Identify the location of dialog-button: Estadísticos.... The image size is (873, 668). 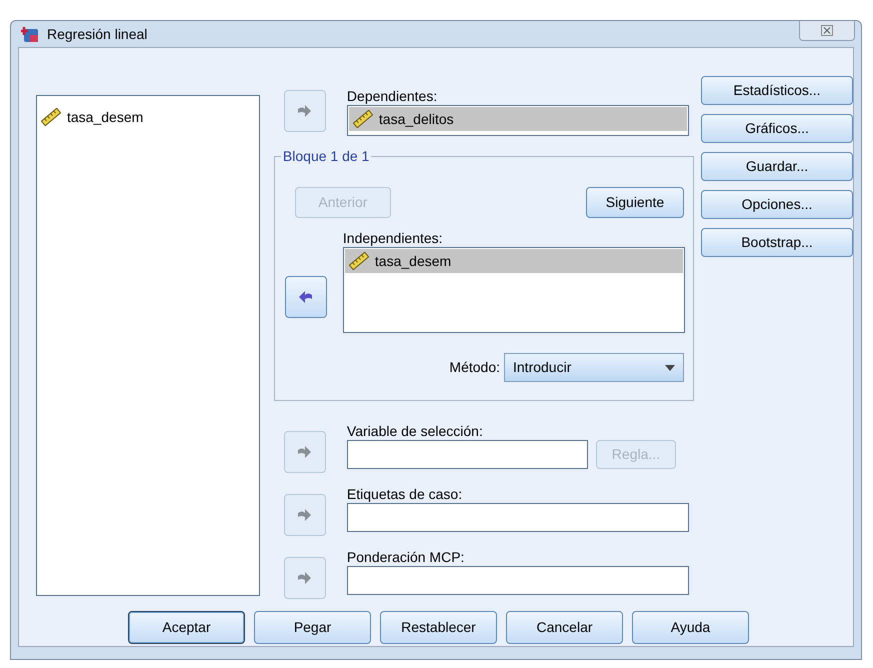
(777, 90).